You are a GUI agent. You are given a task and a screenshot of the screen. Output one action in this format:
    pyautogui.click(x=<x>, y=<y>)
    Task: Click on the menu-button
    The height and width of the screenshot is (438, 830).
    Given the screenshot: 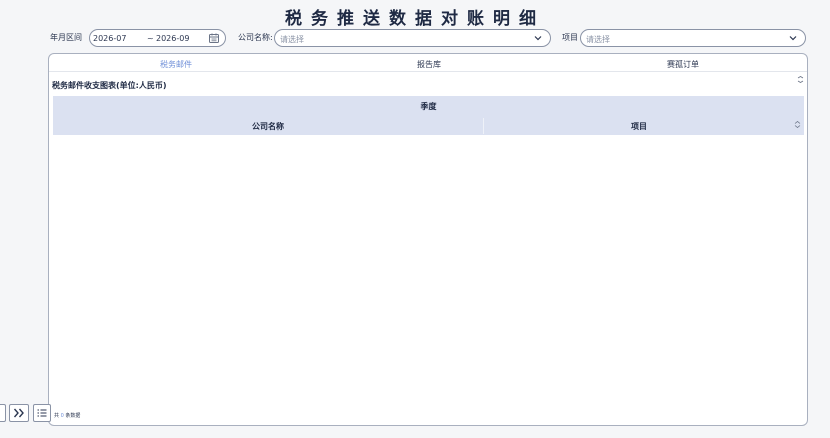 What is the action you would take?
    pyautogui.click(x=42, y=413)
    